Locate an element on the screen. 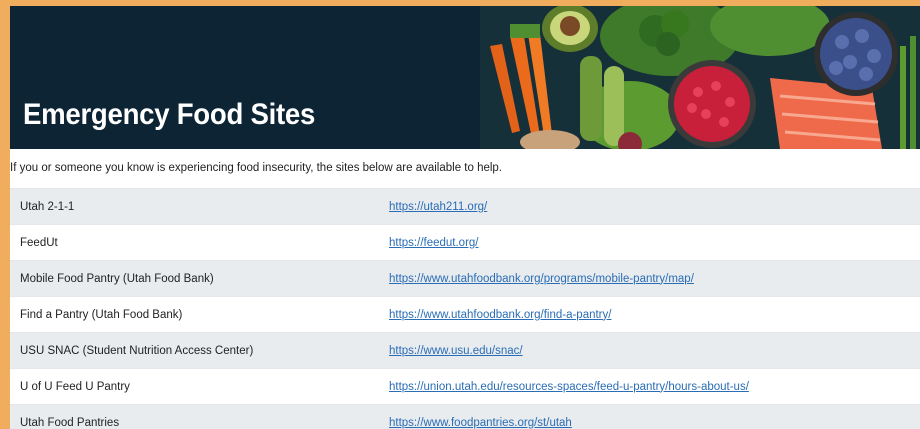  site-name: Utah Food Pantries is located at coordinates (194, 416).